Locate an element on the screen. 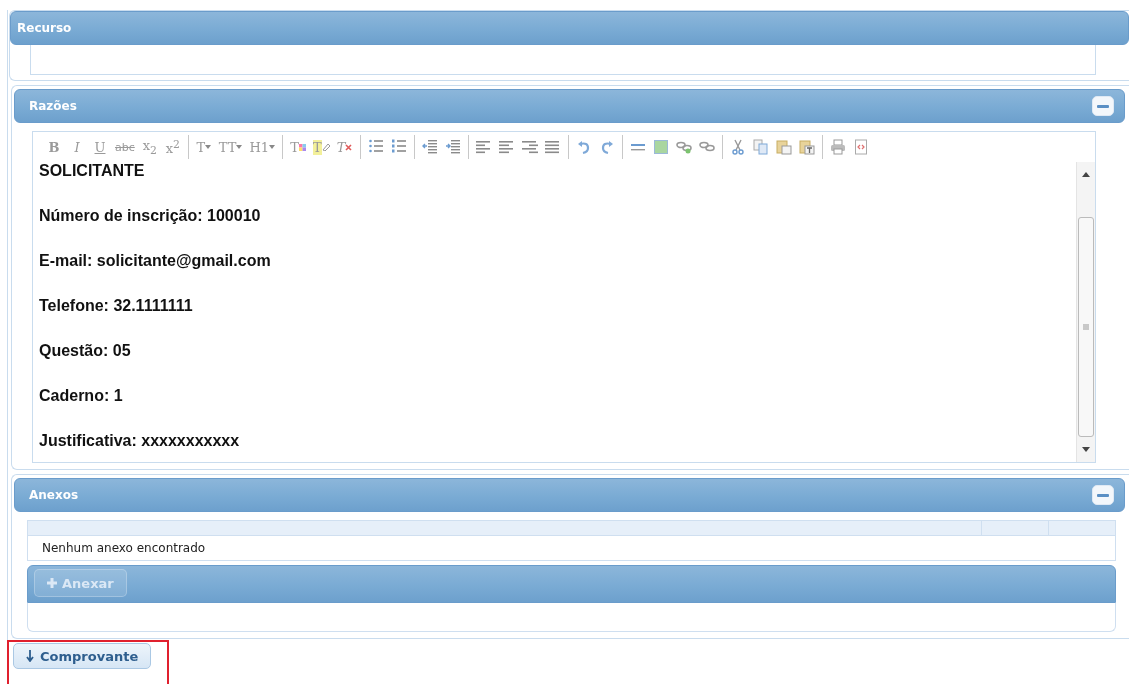 The width and height of the screenshot is (1129, 684). scissors-icon is located at coordinates (737, 147).